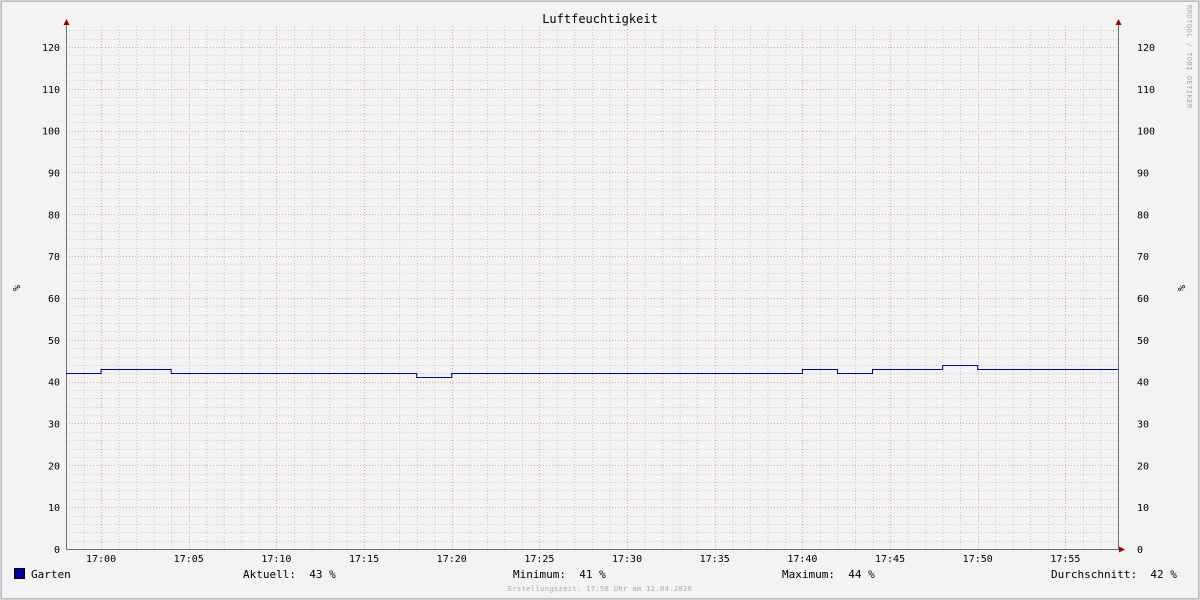 This screenshot has height=600, width=1200. I want to click on legend-average: Durchschnitt: 42 %, so click(1114, 574).